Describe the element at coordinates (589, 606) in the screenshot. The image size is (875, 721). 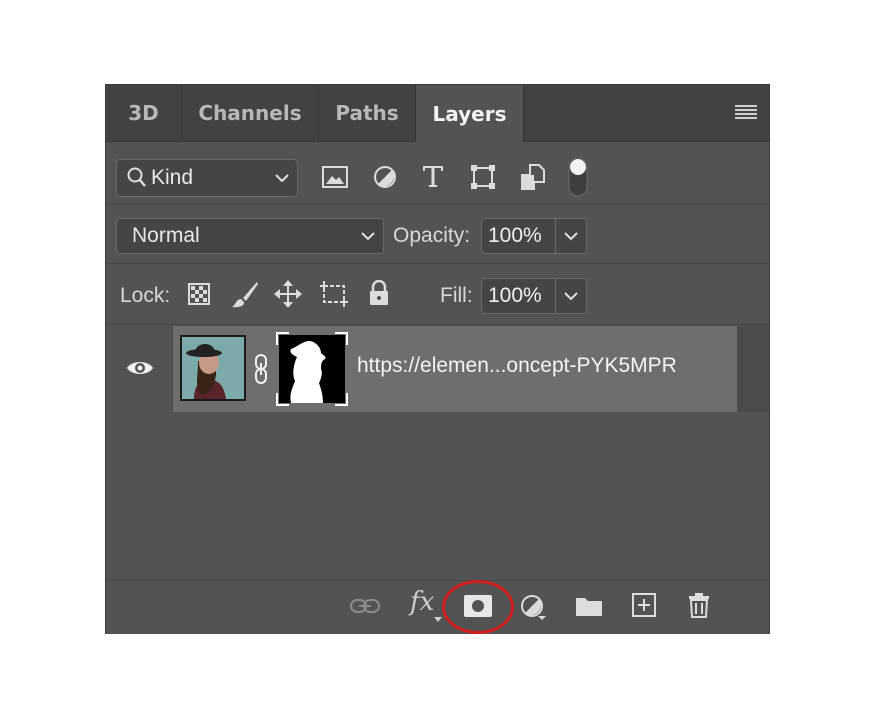
I see `new-group-icon` at that location.